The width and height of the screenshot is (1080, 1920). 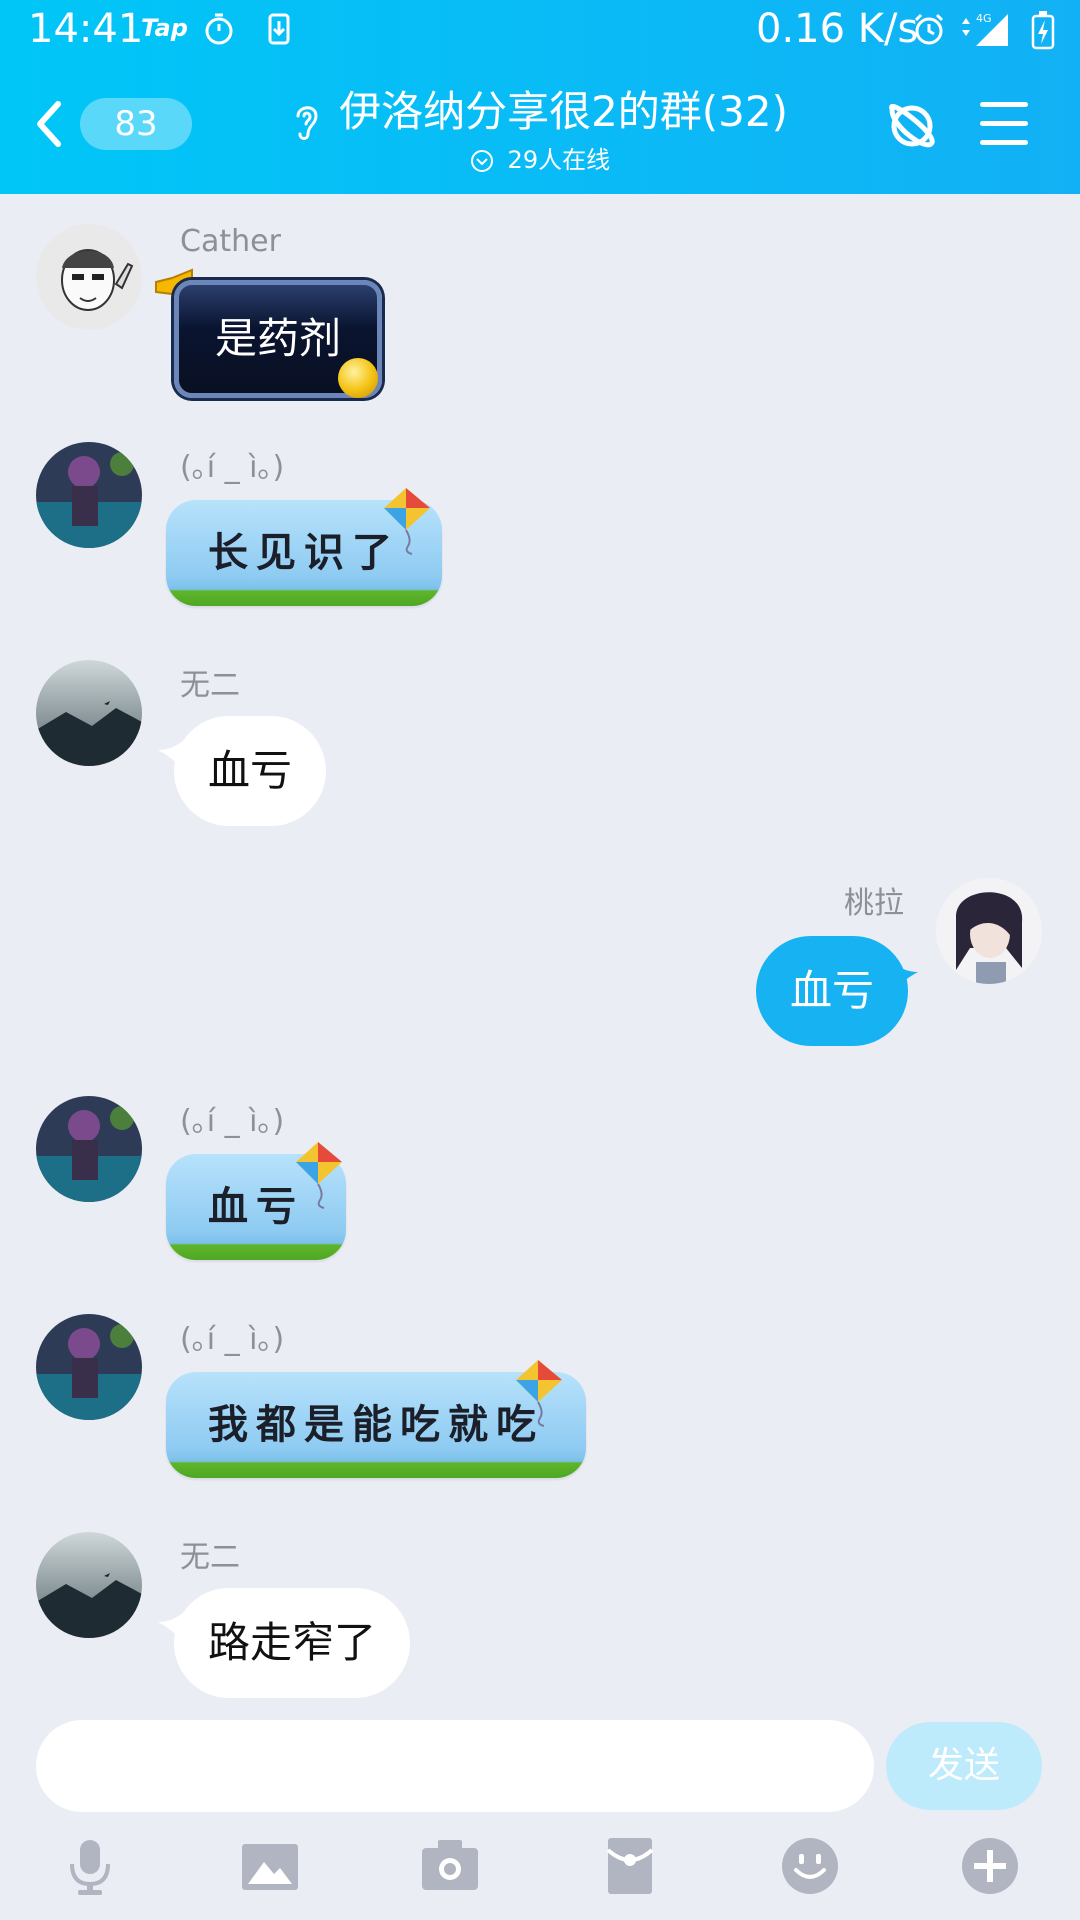 I want to click on nav-bar: 83 伊洛纳分享很2的群(32) 29人在线, so click(x=540, y=129).